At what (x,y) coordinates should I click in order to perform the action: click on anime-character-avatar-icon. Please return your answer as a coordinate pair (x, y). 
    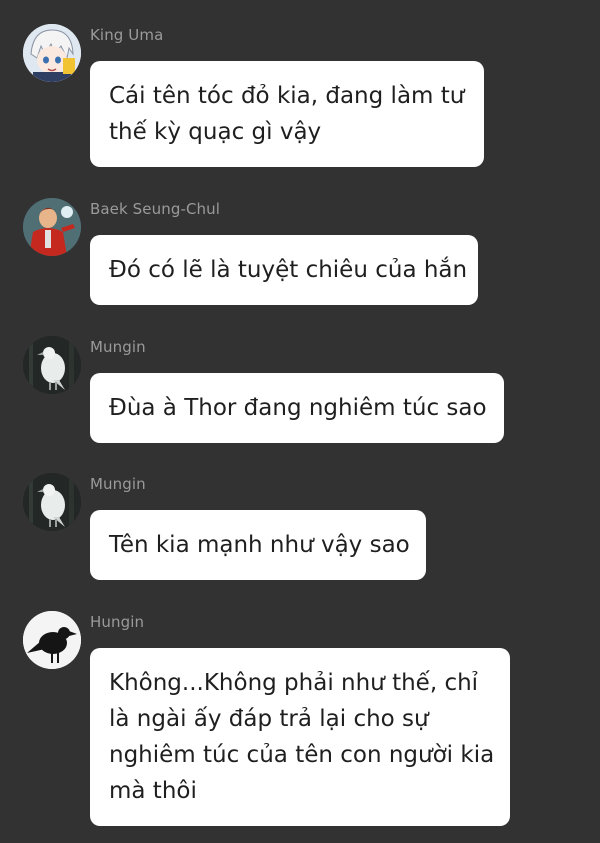
    Looking at the image, I should click on (52, 53).